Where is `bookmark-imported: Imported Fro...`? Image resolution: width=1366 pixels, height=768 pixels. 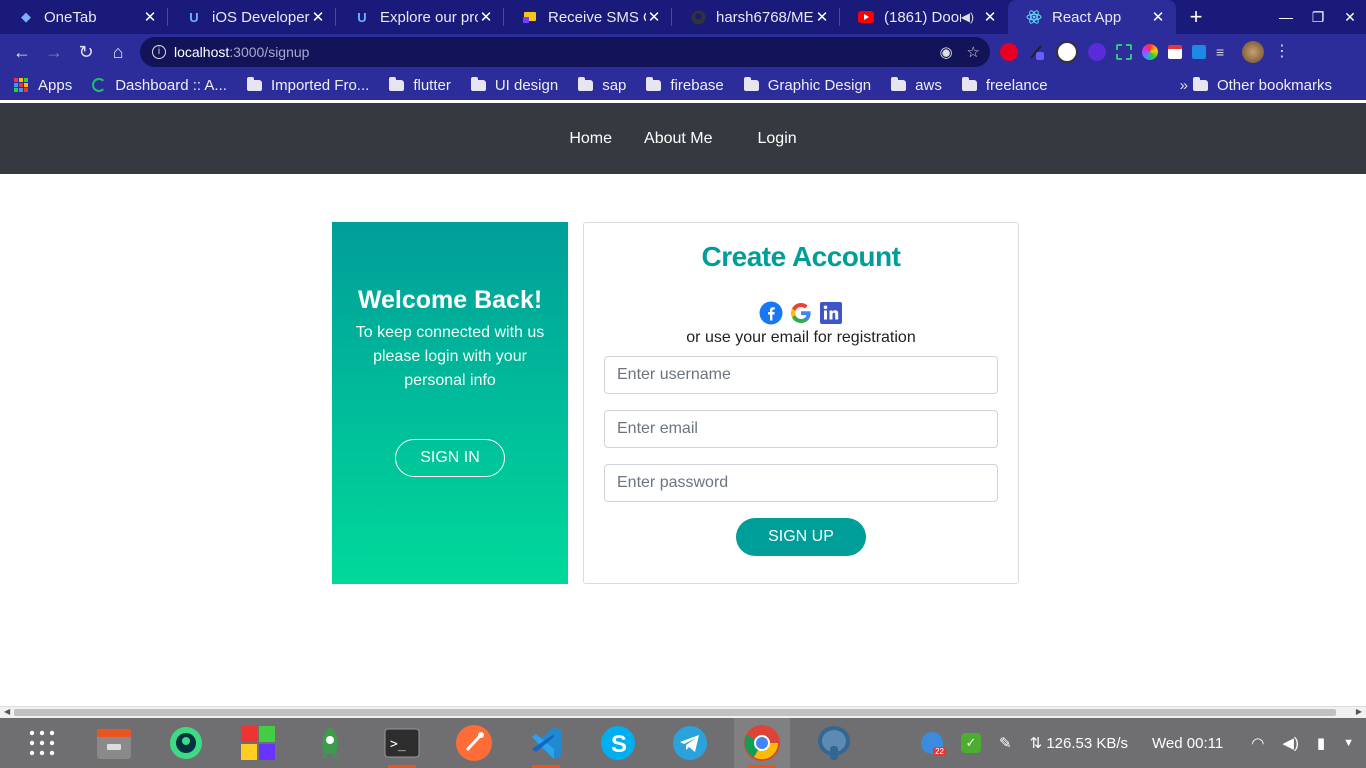
bookmark-imported: Imported Fro... is located at coordinates (308, 85).